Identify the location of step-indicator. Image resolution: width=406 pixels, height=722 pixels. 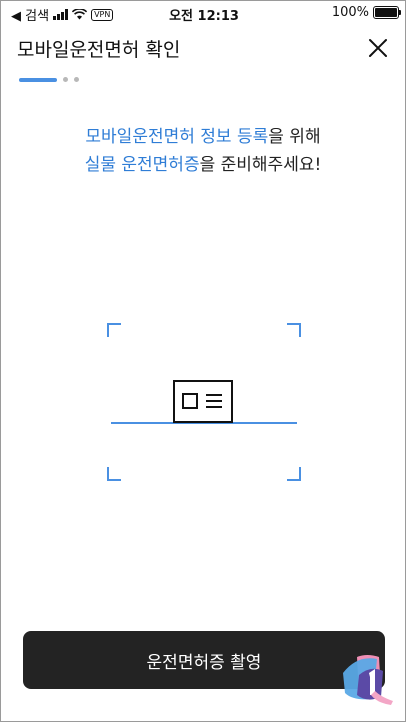
(49, 79).